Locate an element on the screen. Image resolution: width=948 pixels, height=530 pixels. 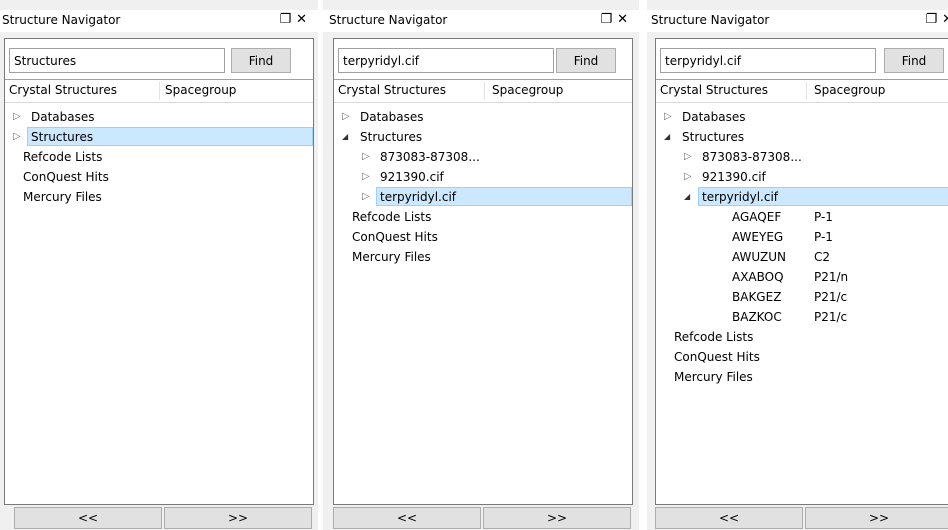
tree-item-label: 921390.cif is located at coordinates (412, 177).